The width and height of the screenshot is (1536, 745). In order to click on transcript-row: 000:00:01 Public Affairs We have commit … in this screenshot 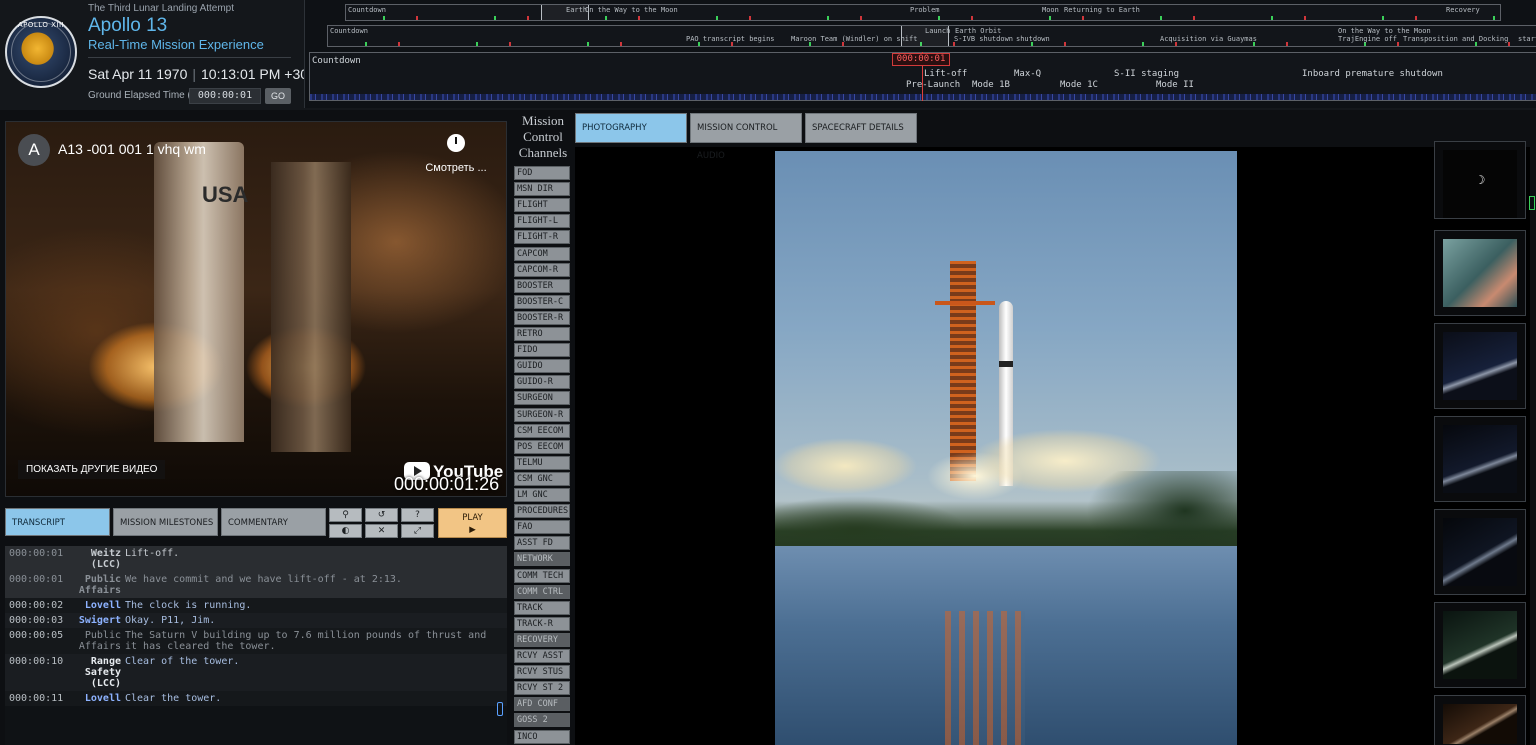, I will do `click(256, 585)`.